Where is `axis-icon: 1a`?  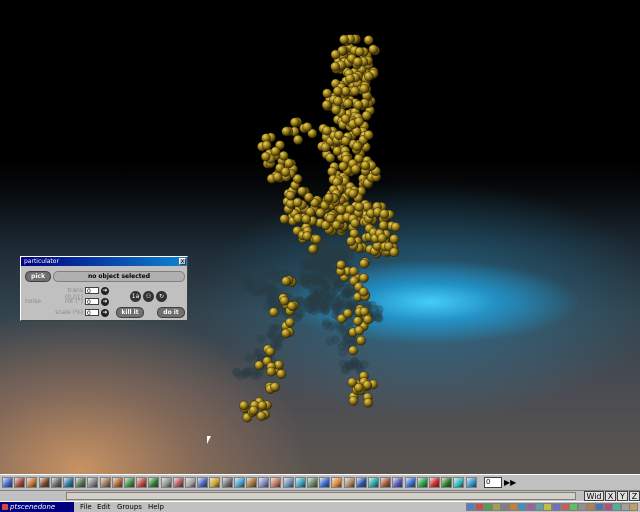 axis-icon: 1a is located at coordinates (135, 296).